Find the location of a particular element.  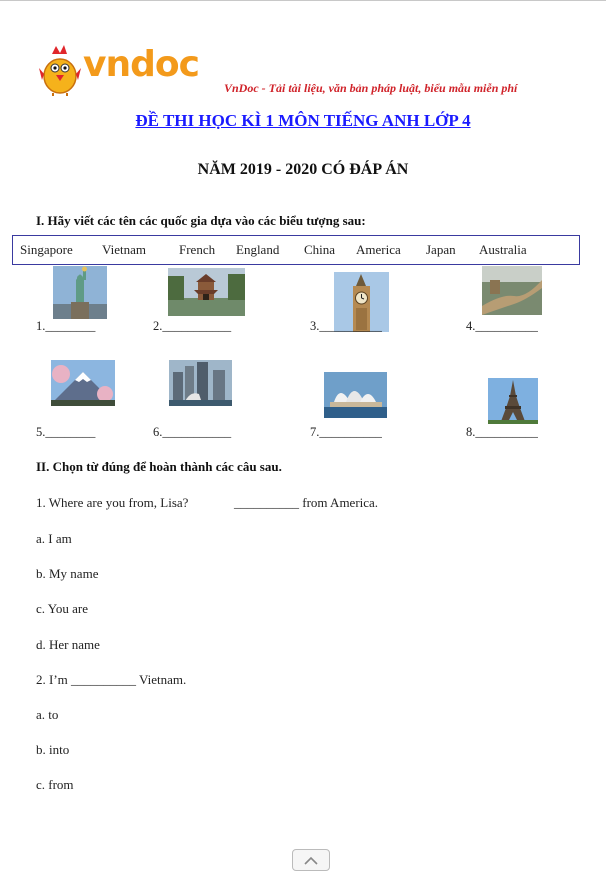

logo-wordmark: vndoc is located at coordinates (141, 64).